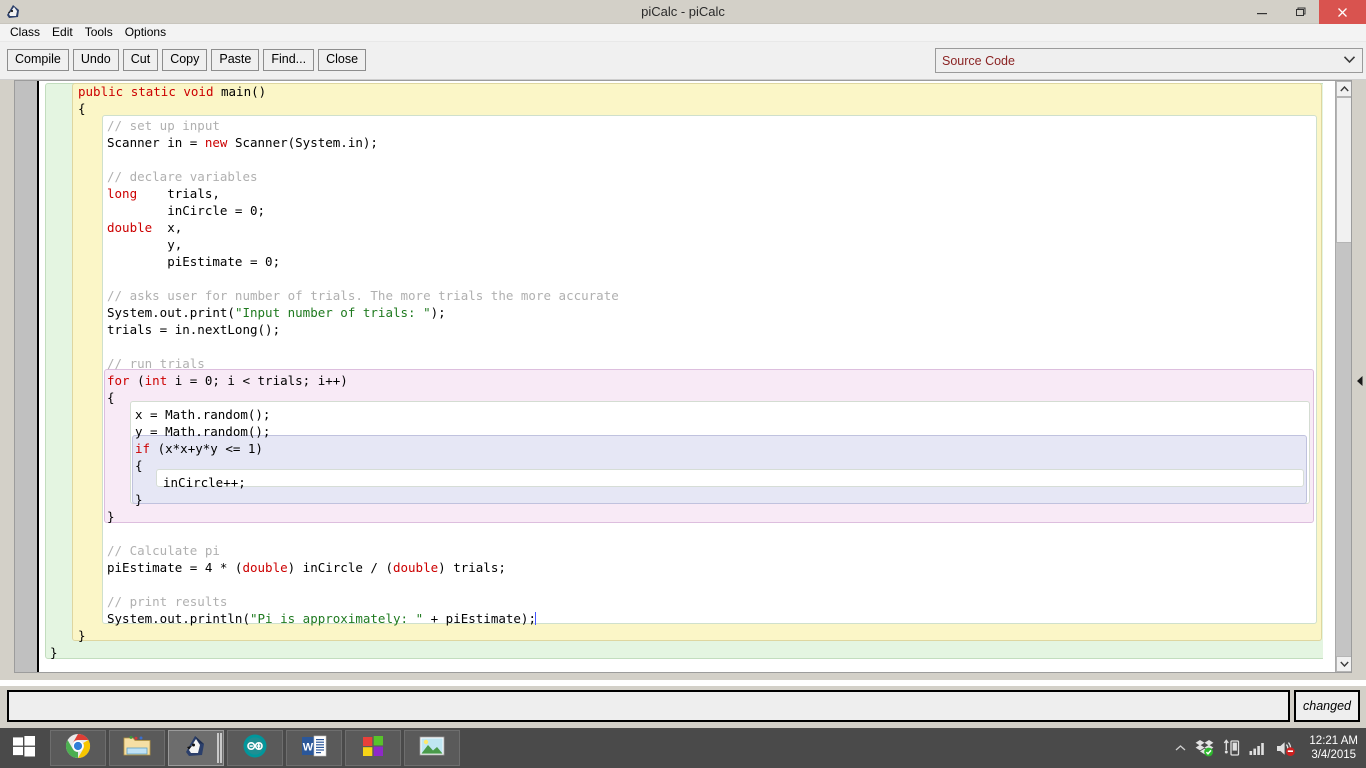 The width and height of the screenshot is (1366, 768). I want to click on code-line: if (x*x+y*y <= 1), so click(199, 448).